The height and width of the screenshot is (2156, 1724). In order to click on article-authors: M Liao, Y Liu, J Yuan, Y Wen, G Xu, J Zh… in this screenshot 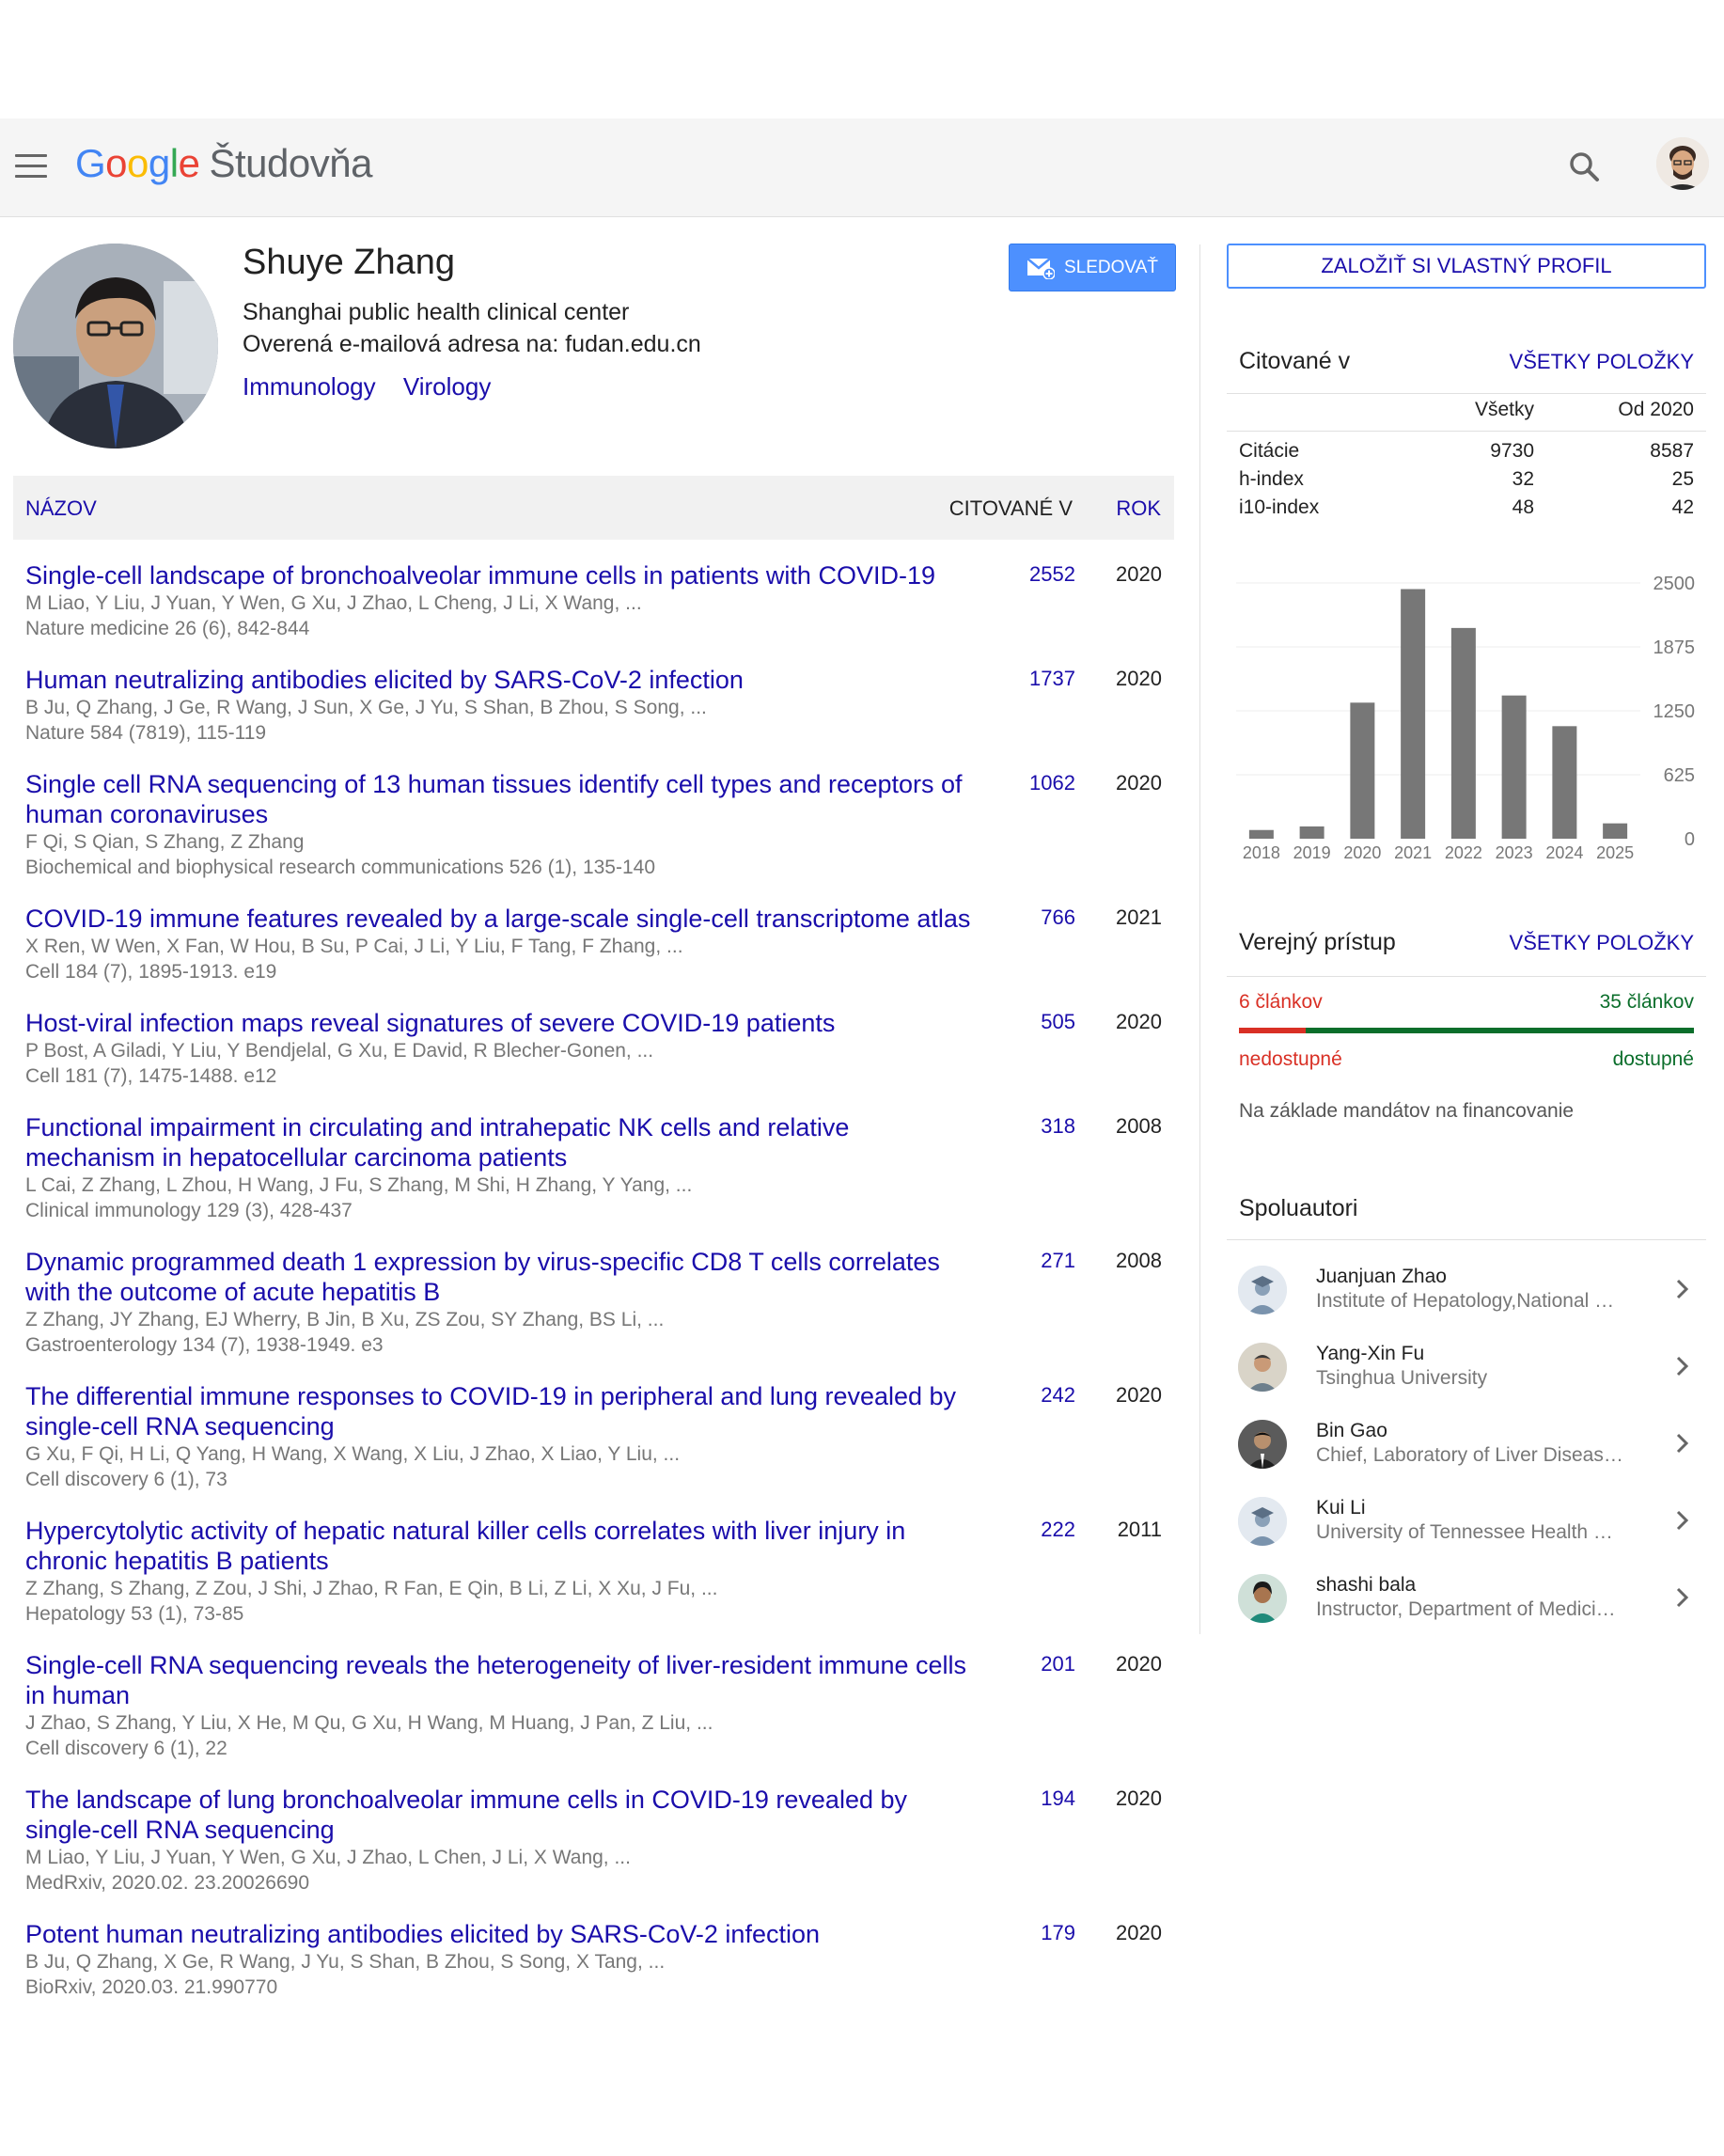, I will do `click(333, 603)`.